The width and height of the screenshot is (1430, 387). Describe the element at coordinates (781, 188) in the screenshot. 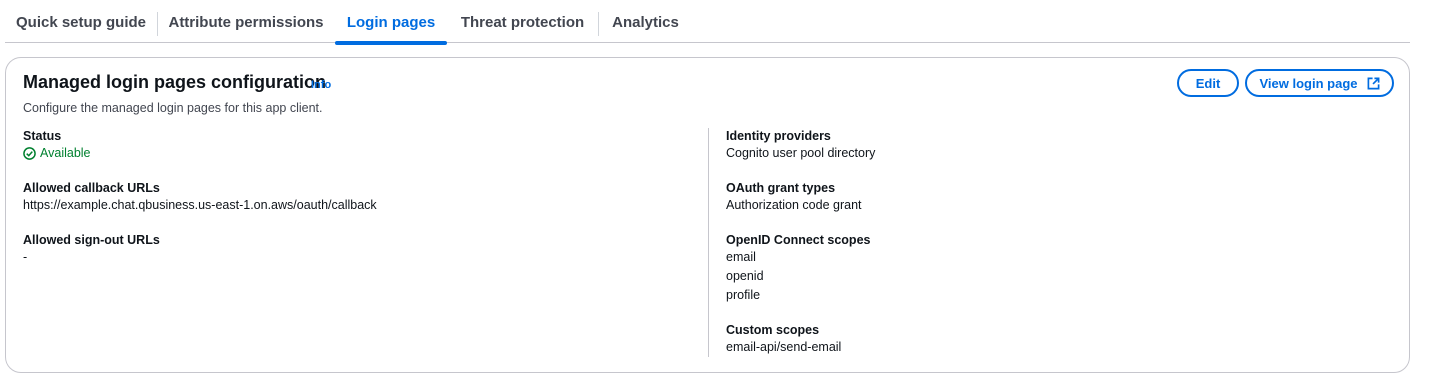

I see `oauth-grant-types-label: OAuth grant types` at that location.